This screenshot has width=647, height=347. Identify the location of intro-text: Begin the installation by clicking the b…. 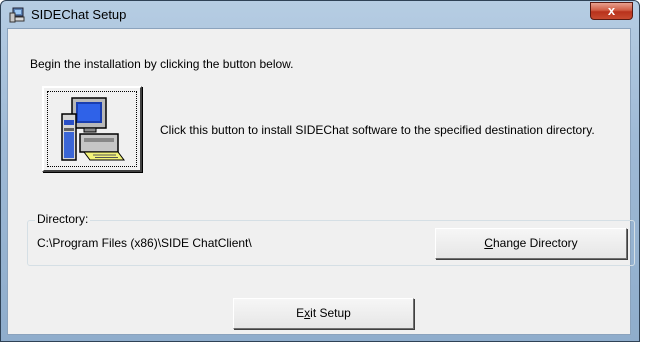
(162, 64).